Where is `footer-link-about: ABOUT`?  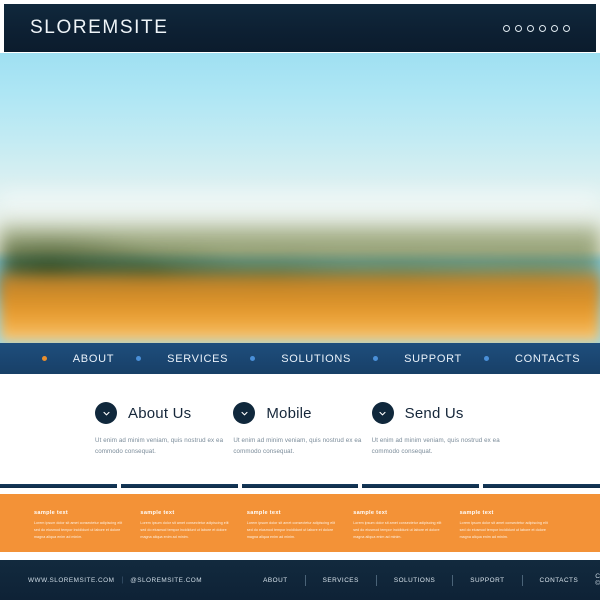
footer-link-about: ABOUT is located at coordinates (275, 580).